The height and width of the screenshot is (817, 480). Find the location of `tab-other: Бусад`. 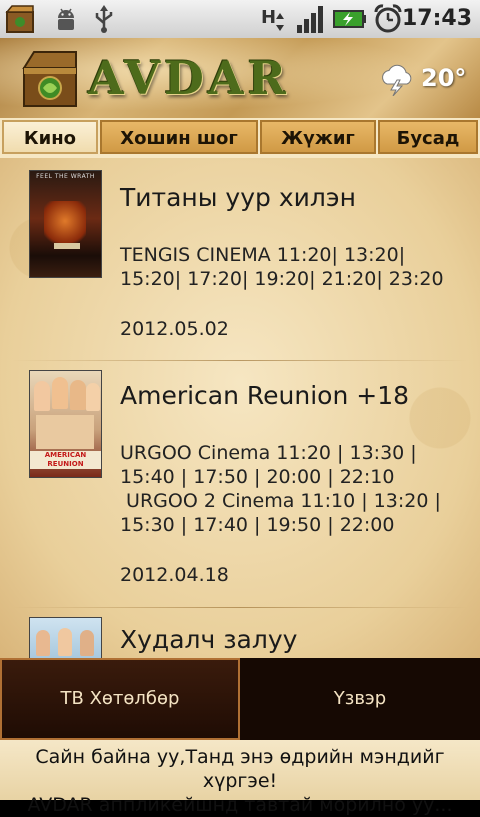

tab-other: Бусад is located at coordinates (428, 137).